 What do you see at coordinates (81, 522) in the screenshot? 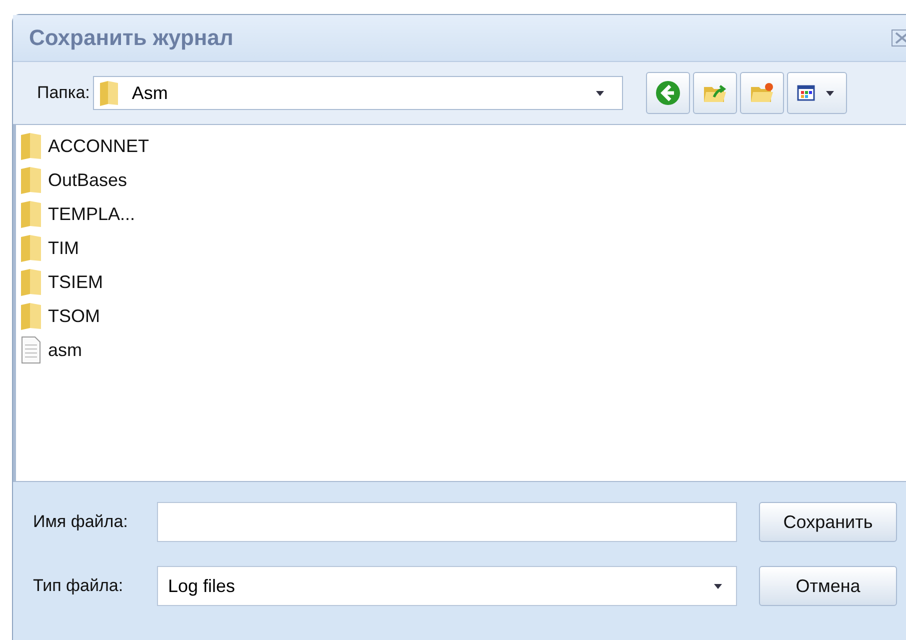
I see `filename-label: Имя файла:` at bounding box center [81, 522].